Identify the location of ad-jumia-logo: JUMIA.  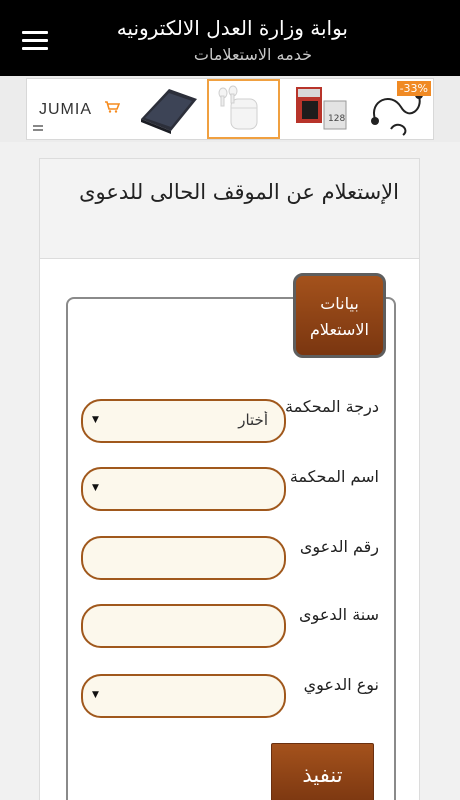
(77, 109).